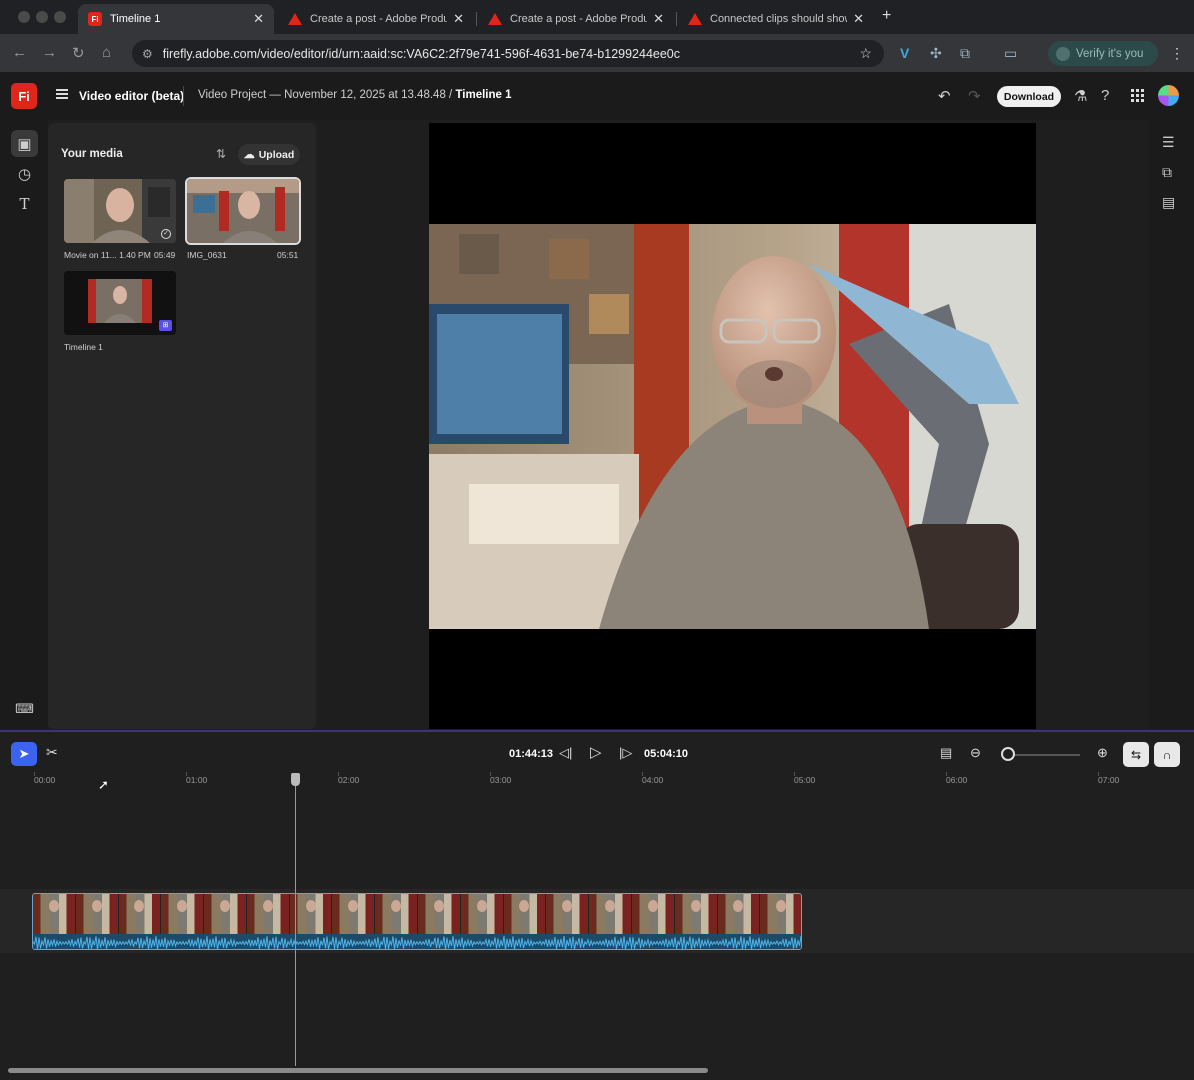 Image resolution: width=1194 pixels, height=1080 pixels. What do you see at coordinates (52, 752) in the screenshot?
I see `scissors-cut-icon: ✂` at bounding box center [52, 752].